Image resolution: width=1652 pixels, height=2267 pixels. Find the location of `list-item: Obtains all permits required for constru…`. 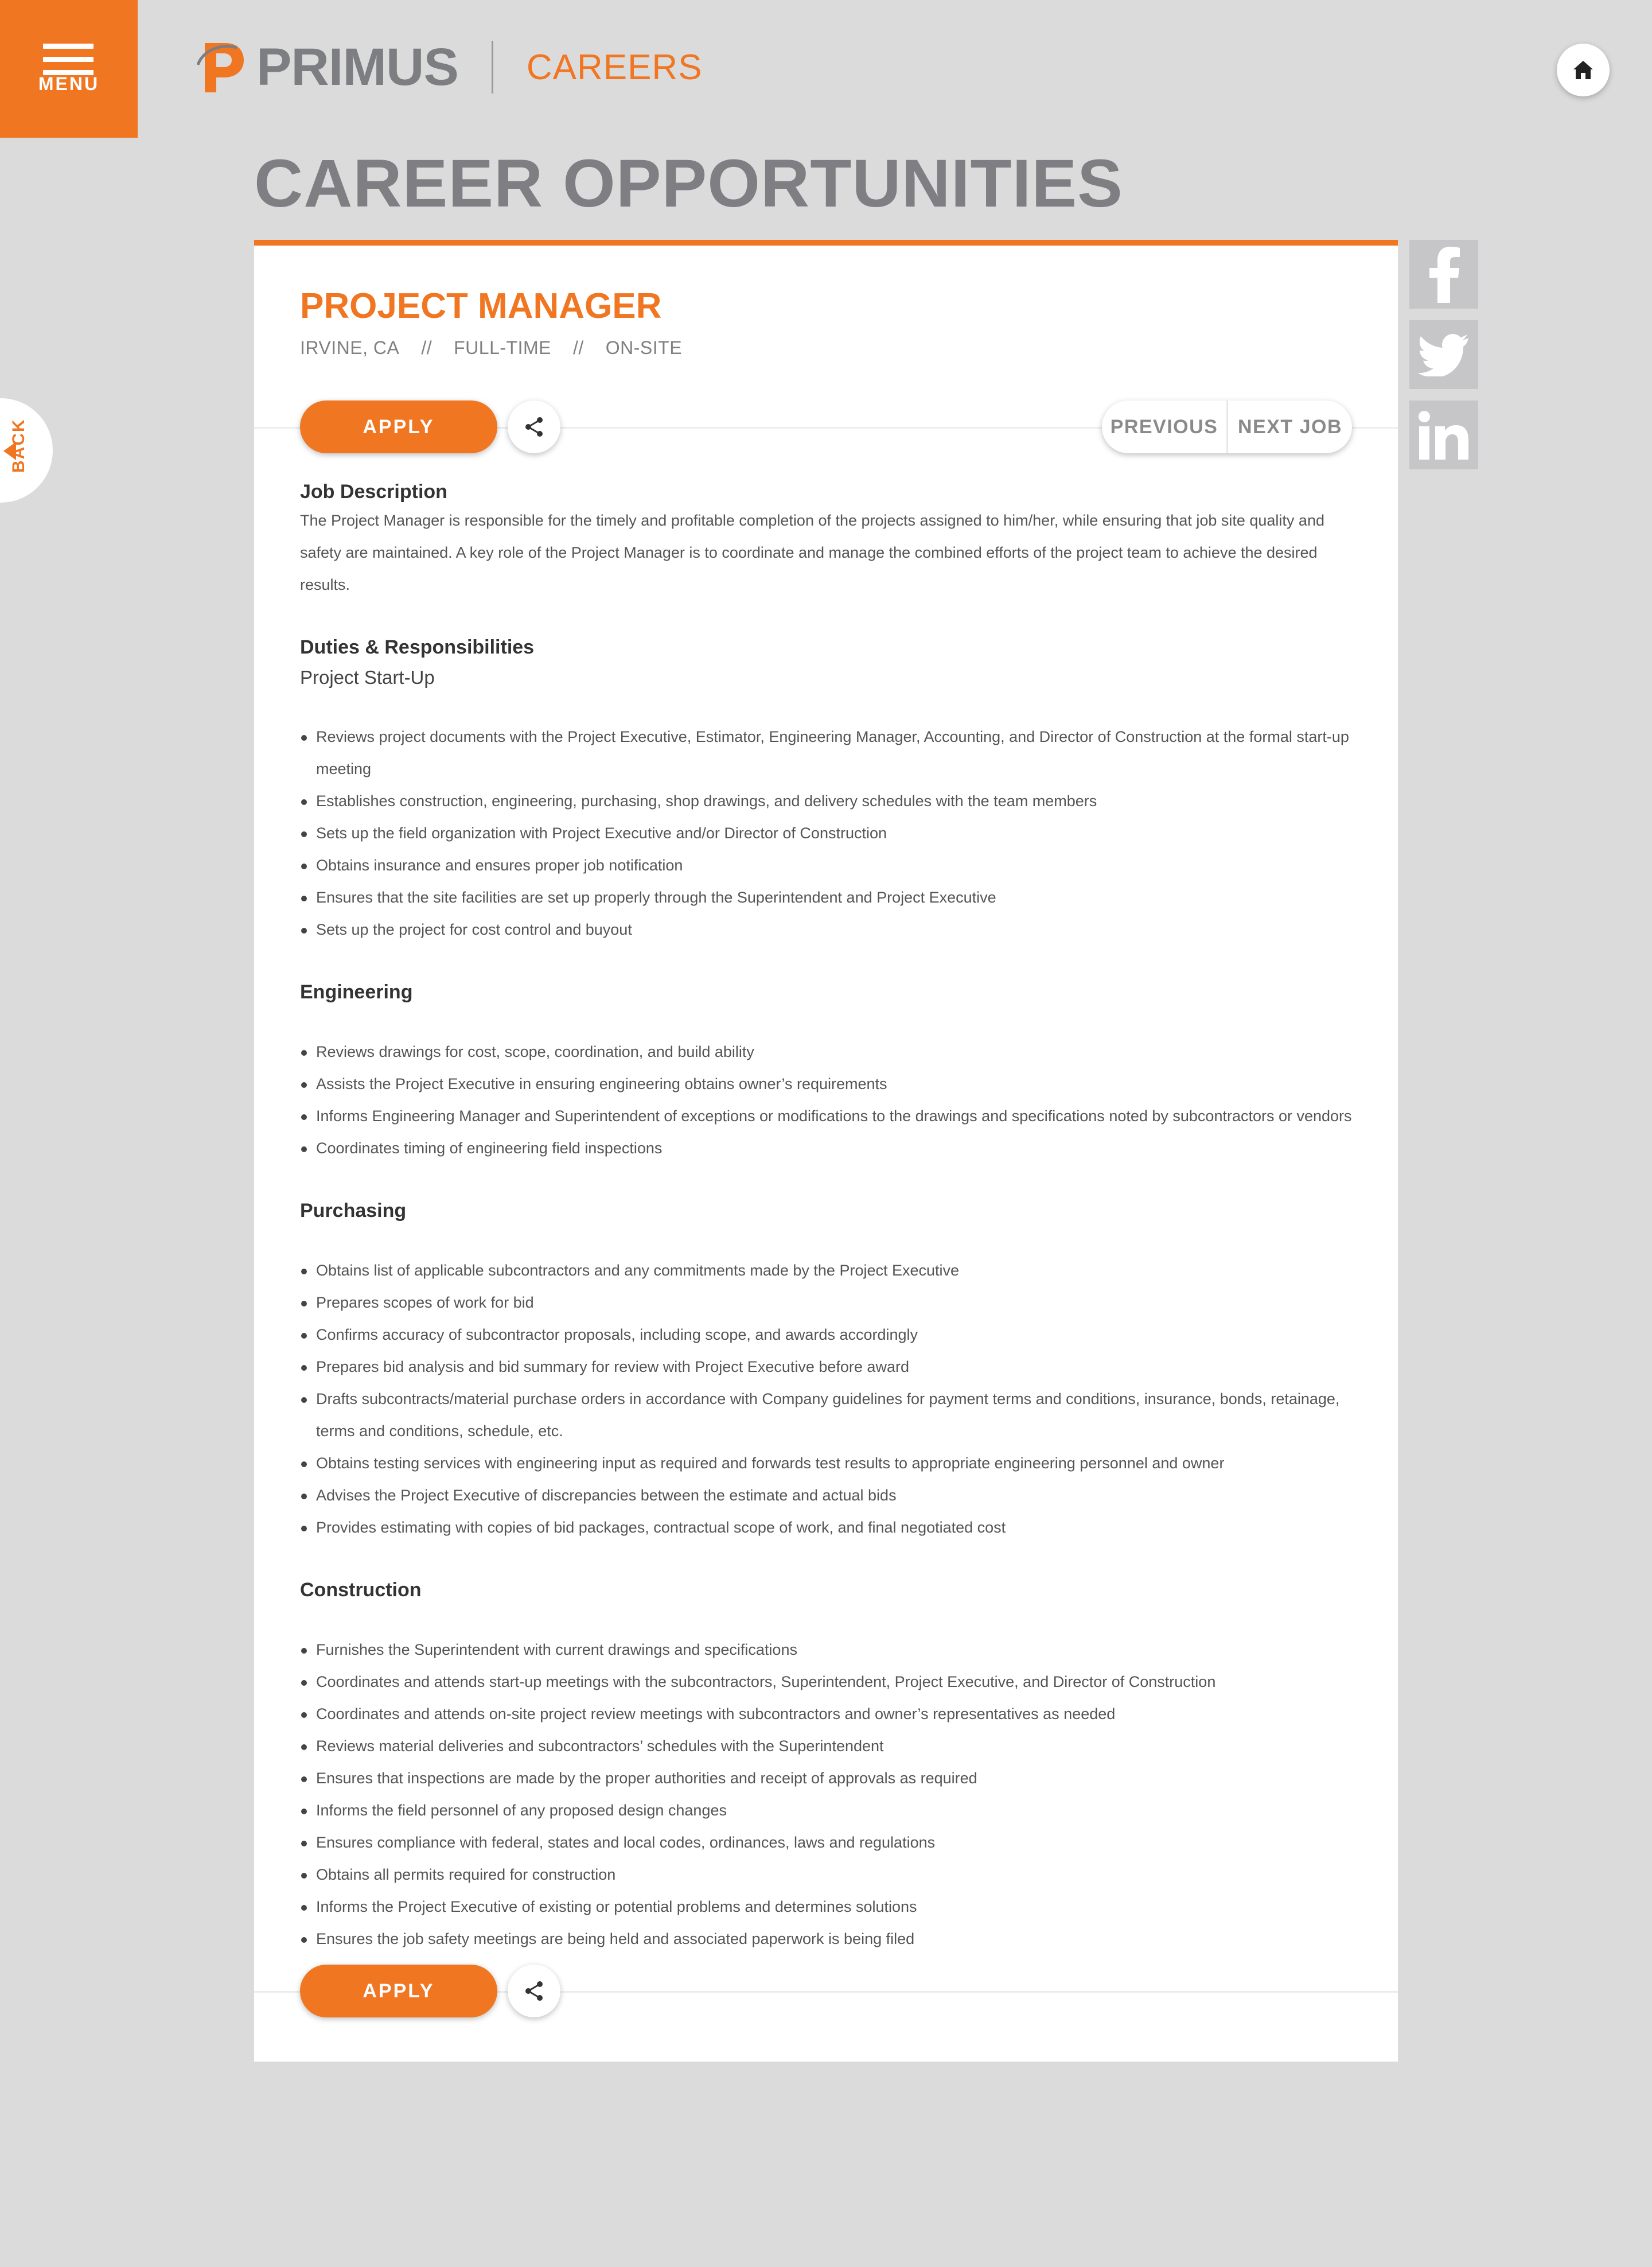

list-item: Obtains all permits required for constru… is located at coordinates (827, 1874).